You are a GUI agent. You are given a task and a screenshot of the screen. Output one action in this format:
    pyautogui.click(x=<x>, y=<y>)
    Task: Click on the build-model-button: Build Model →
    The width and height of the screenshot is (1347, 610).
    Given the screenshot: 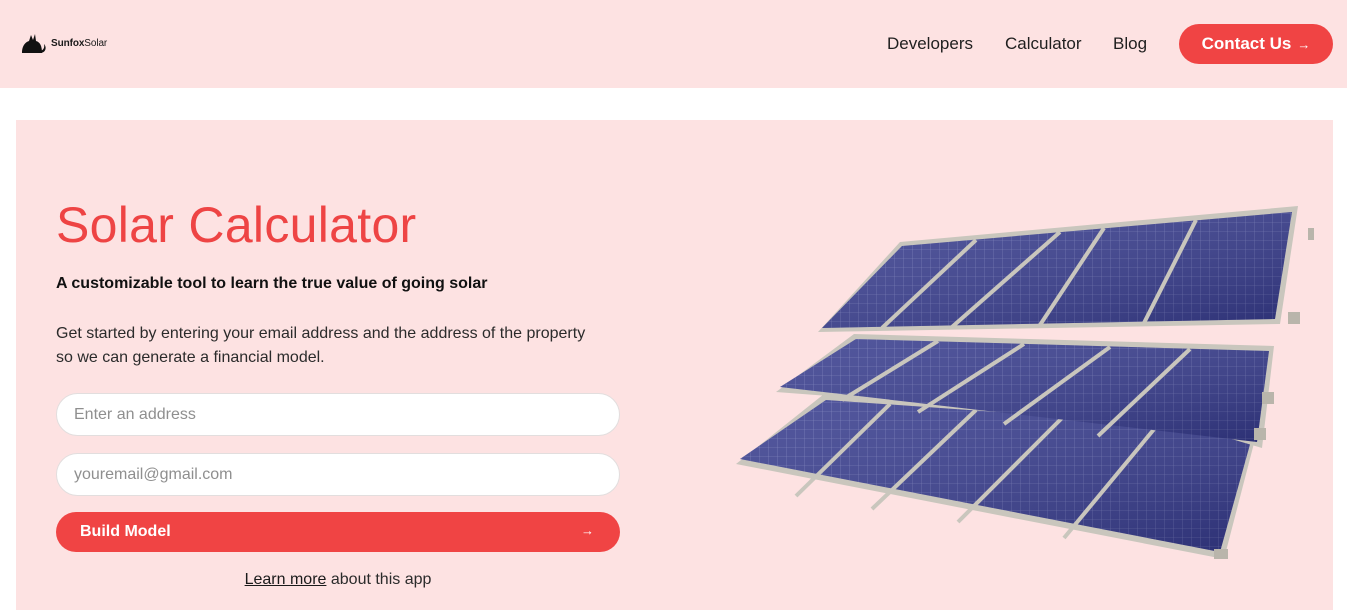 What is the action you would take?
    pyautogui.click(x=338, y=532)
    